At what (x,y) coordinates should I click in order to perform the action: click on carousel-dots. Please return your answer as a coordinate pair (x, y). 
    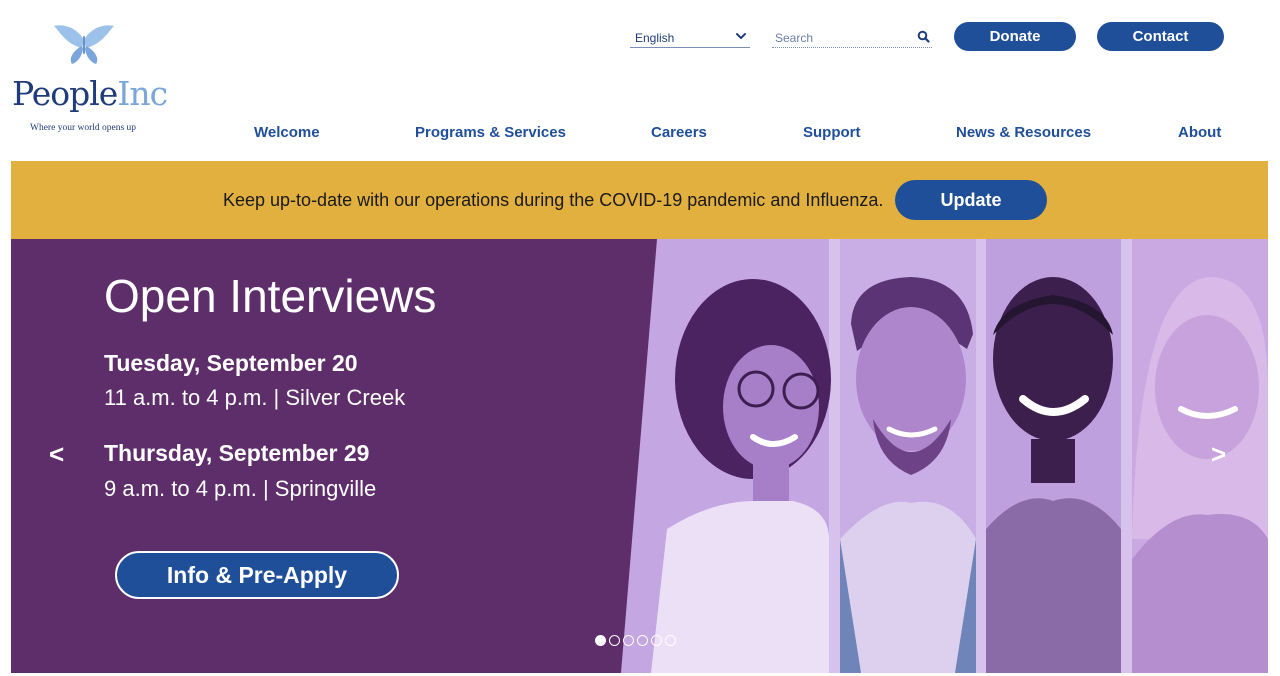
    Looking at the image, I should click on (635, 640).